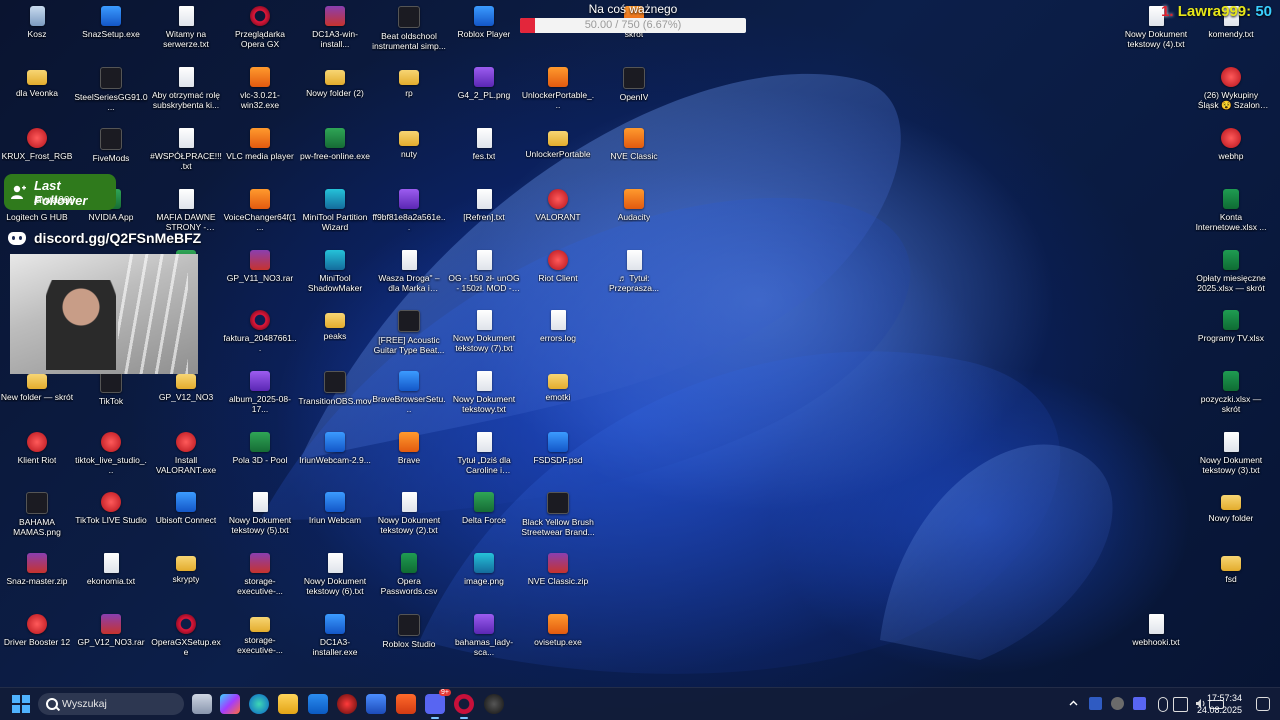  Describe the element at coordinates (1163, 704) in the screenshot. I see `microphone-icon` at that location.